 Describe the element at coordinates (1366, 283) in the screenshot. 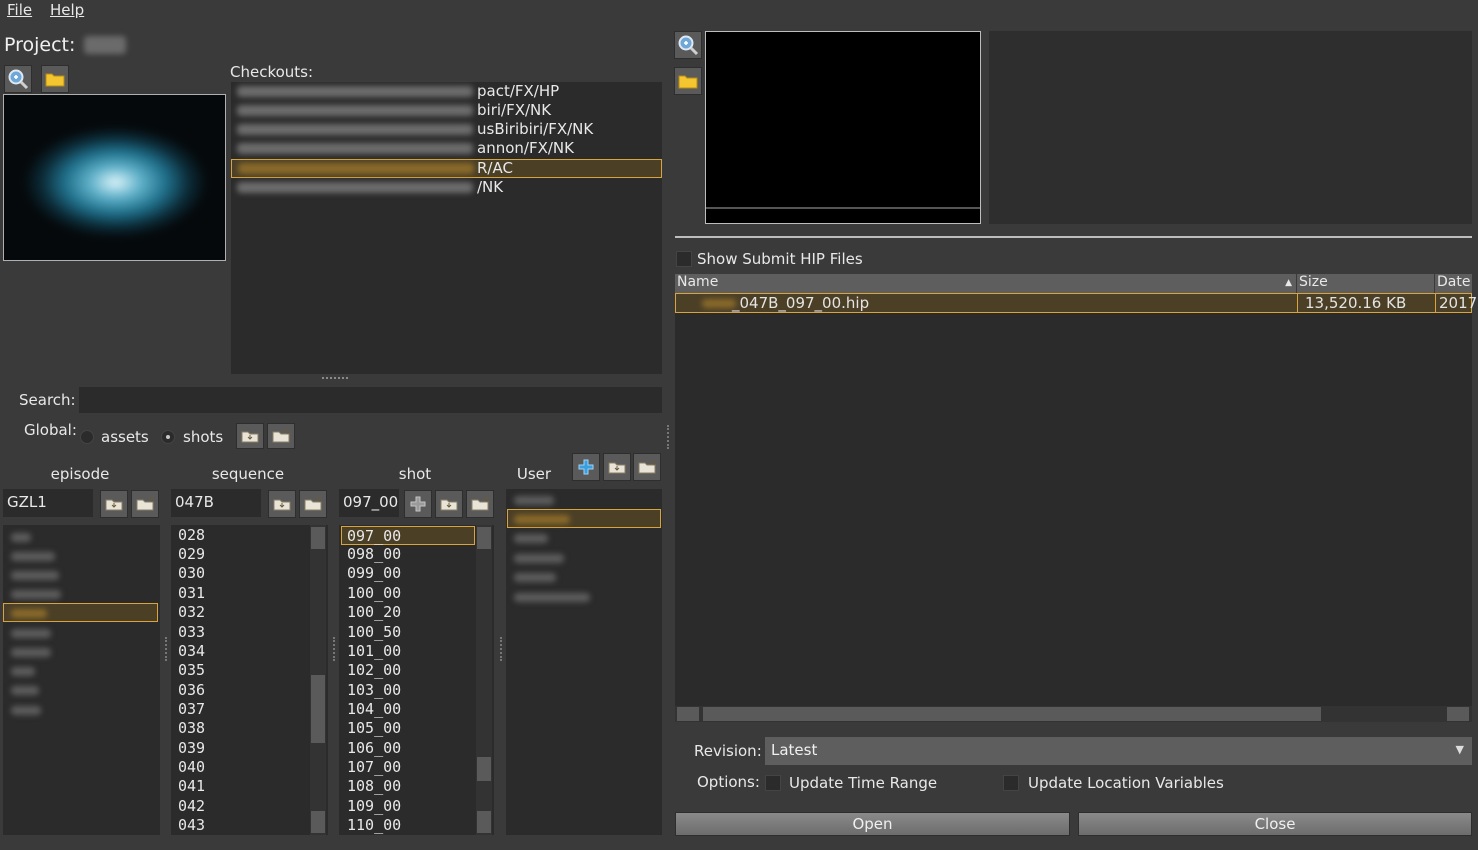

I see `column-header-size: Size` at that location.